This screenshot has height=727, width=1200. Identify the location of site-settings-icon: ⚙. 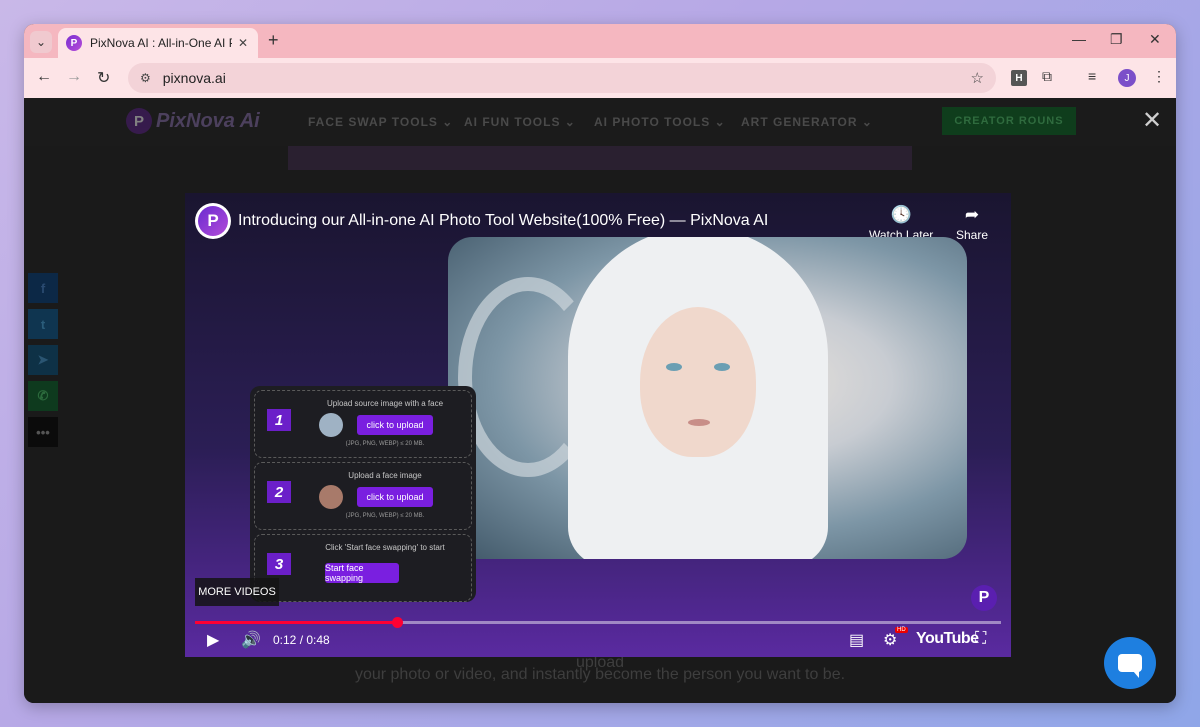
(145, 78).